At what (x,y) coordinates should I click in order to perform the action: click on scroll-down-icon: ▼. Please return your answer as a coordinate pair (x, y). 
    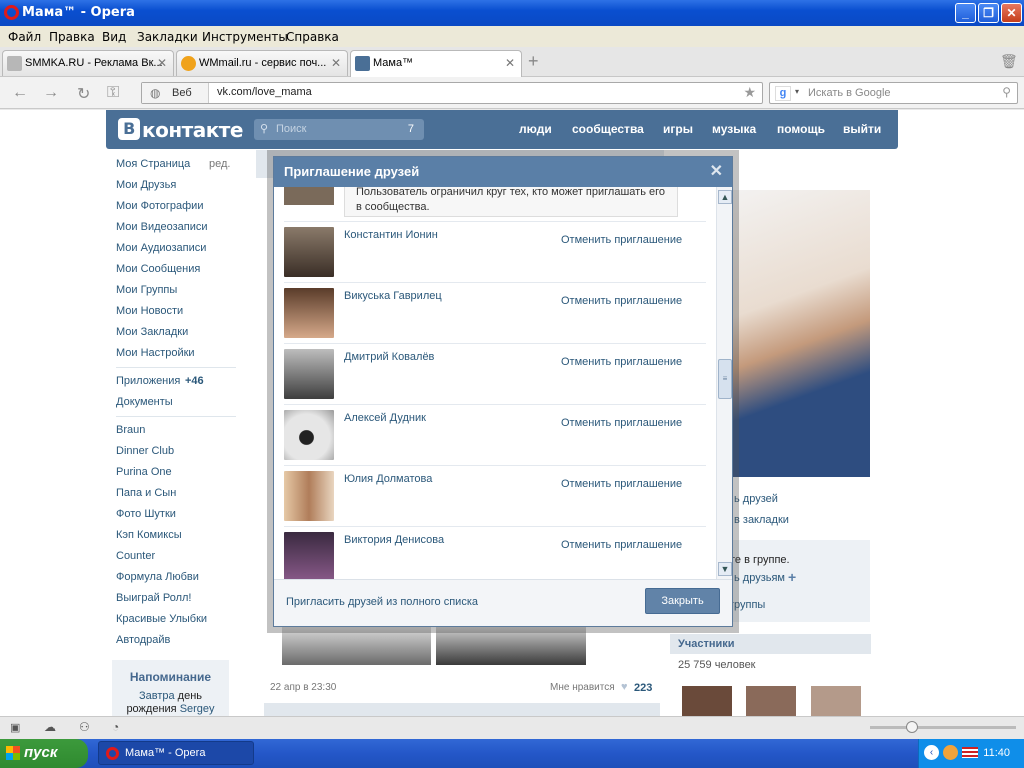
    Looking at the image, I should click on (725, 569).